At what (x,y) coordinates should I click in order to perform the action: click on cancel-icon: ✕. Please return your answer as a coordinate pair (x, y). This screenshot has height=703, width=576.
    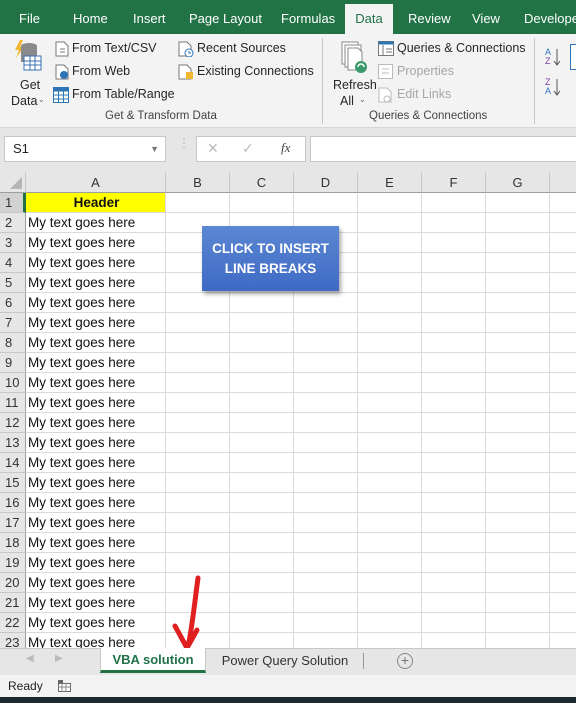
    Looking at the image, I should click on (213, 148).